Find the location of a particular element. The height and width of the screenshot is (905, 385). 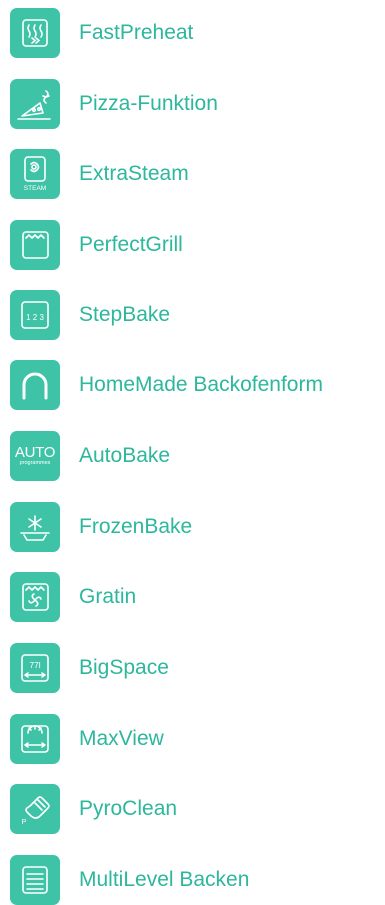

max-view-icon is located at coordinates (35, 739).